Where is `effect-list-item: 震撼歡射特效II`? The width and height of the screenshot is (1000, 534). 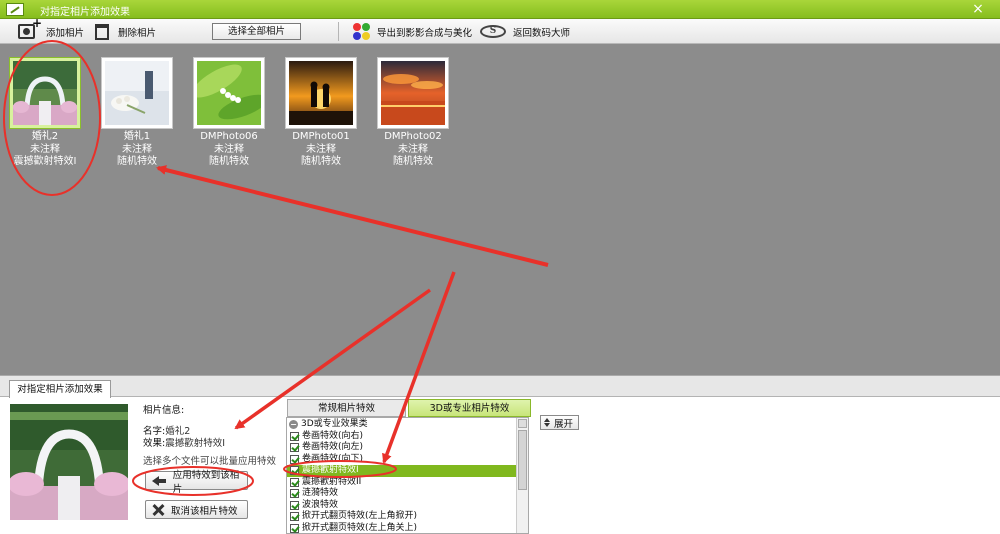 effect-list-item: 震撼歡射特效II is located at coordinates (402, 483).